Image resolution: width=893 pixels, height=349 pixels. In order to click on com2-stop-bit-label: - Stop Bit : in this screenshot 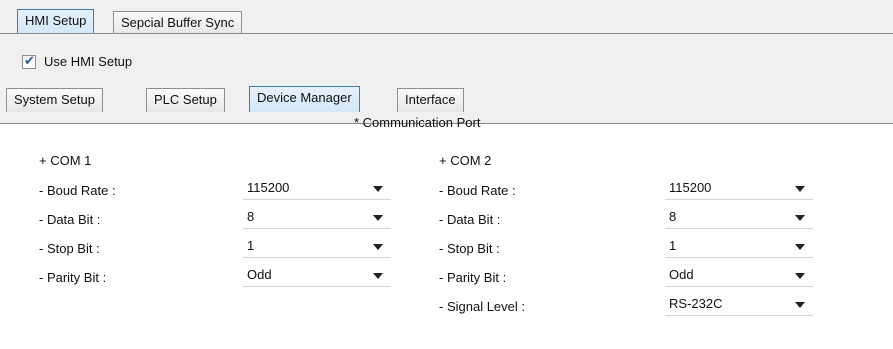, I will do `click(469, 248)`.